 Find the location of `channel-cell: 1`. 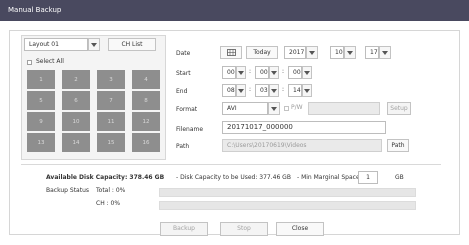

channel-cell: 1 is located at coordinates (41, 79).